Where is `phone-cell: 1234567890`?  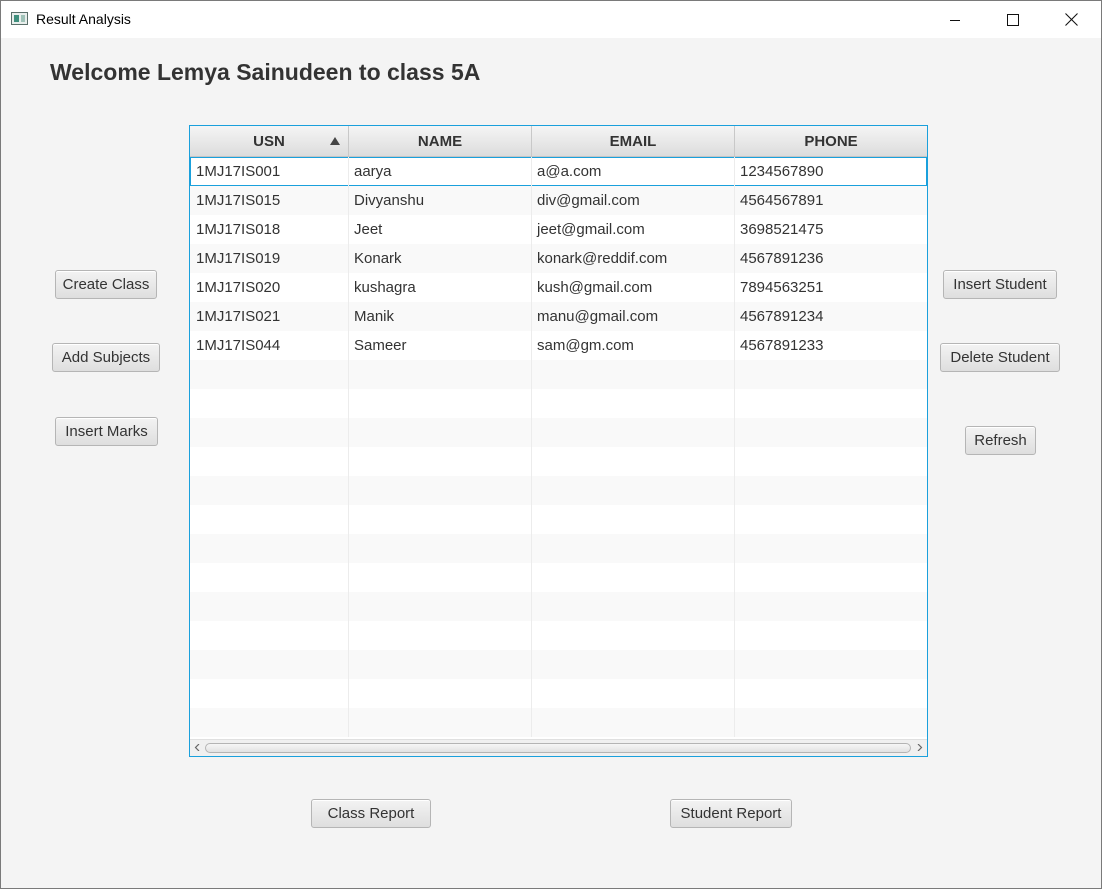
phone-cell: 1234567890 is located at coordinates (782, 171).